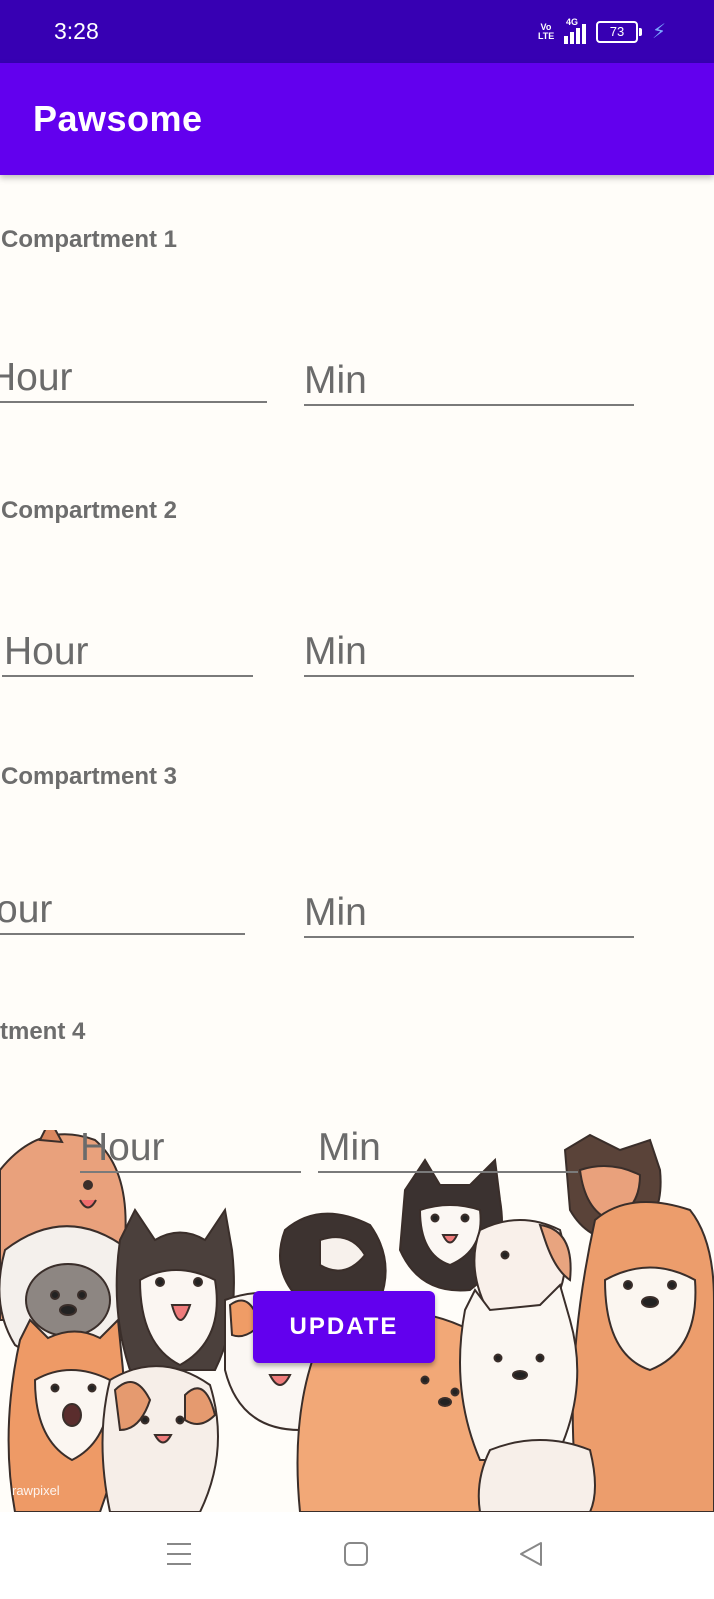 Image resolution: width=714 pixels, height=1599 pixels. I want to click on nav-bar, so click(357, 1555).